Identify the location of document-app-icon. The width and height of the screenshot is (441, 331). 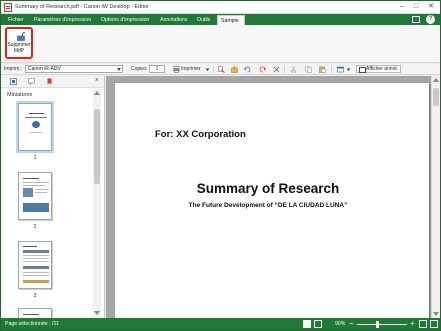
(8, 7).